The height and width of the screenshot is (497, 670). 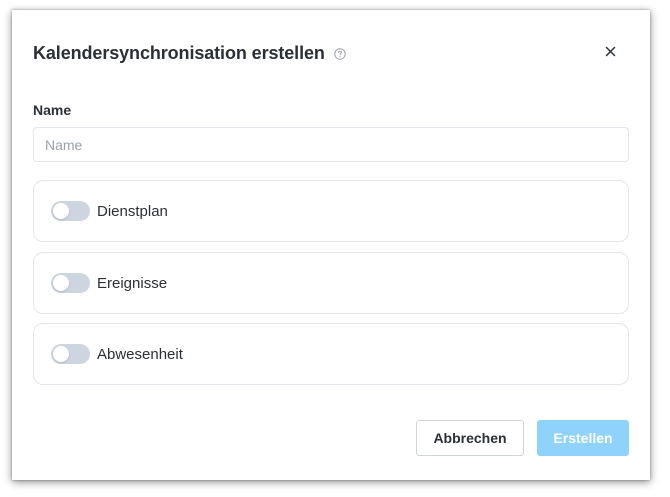 I want to click on abwesenheit-label: Abwesenheit, so click(x=140, y=354).